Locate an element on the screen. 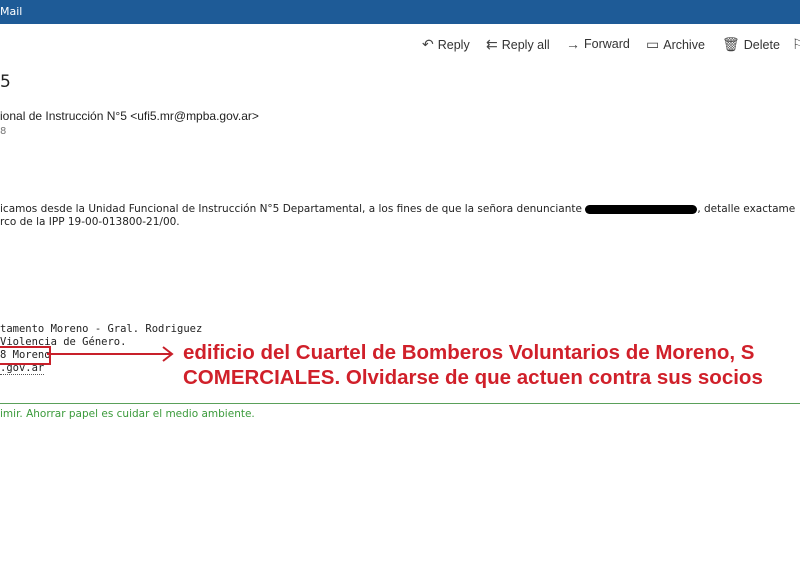 This screenshot has height=579, width=800. reply-icon: ↶ is located at coordinates (428, 44).